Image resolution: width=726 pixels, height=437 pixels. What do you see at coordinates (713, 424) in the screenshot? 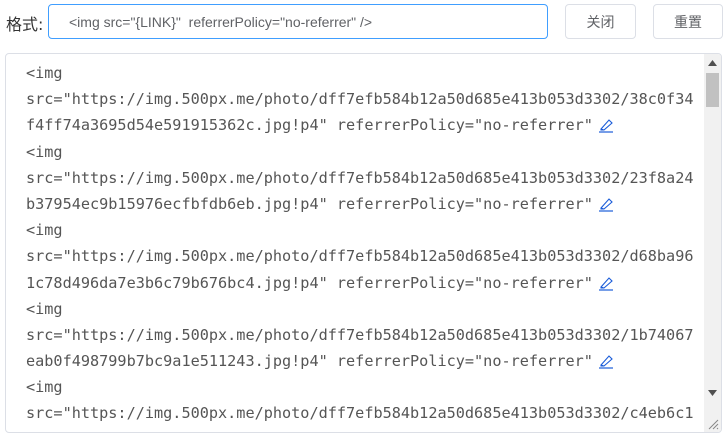
I see `resize-grip-icon` at bounding box center [713, 424].